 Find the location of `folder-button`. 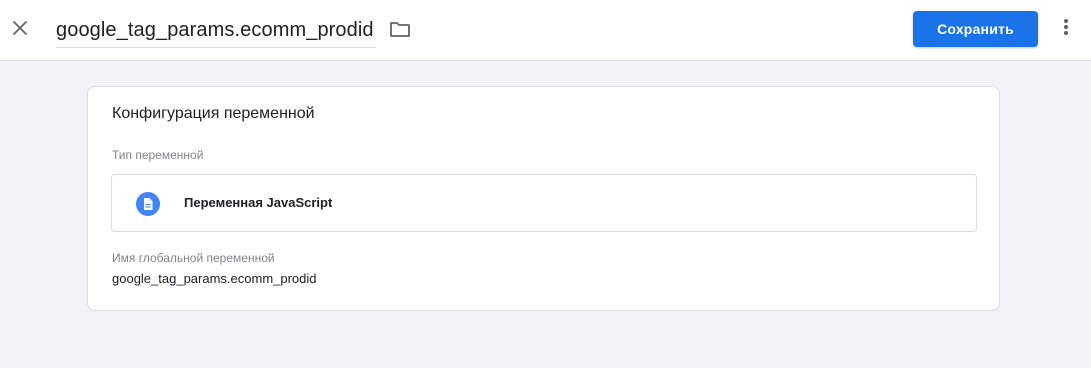

folder-button is located at coordinates (400, 31).